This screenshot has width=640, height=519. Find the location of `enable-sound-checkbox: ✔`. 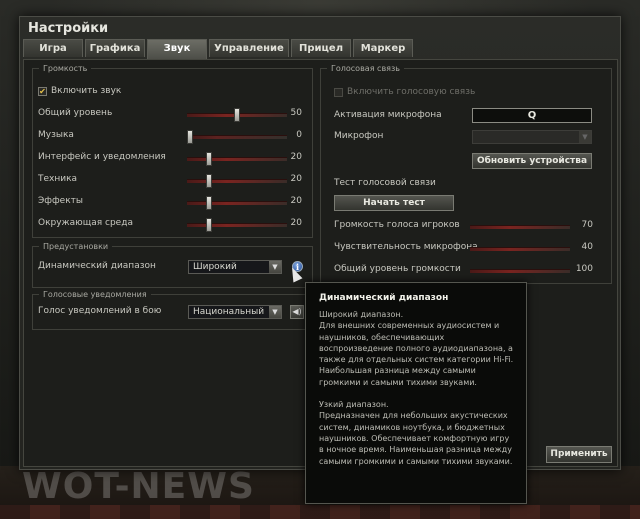

enable-sound-checkbox: ✔ is located at coordinates (42, 91).